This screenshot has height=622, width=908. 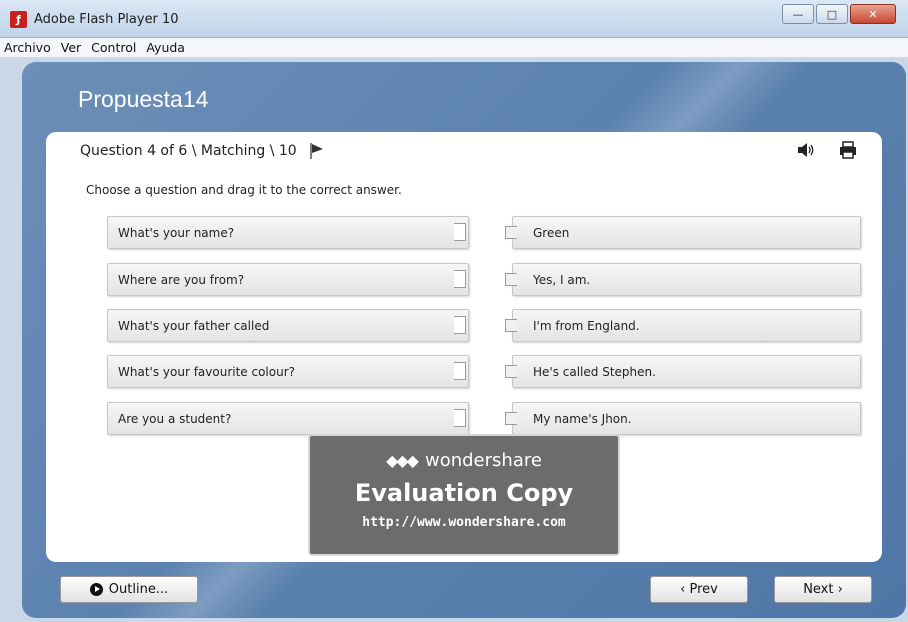 What do you see at coordinates (562, 279) in the screenshot?
I see `answer-label: Yes, I am.` at bounding box center [562, 279].